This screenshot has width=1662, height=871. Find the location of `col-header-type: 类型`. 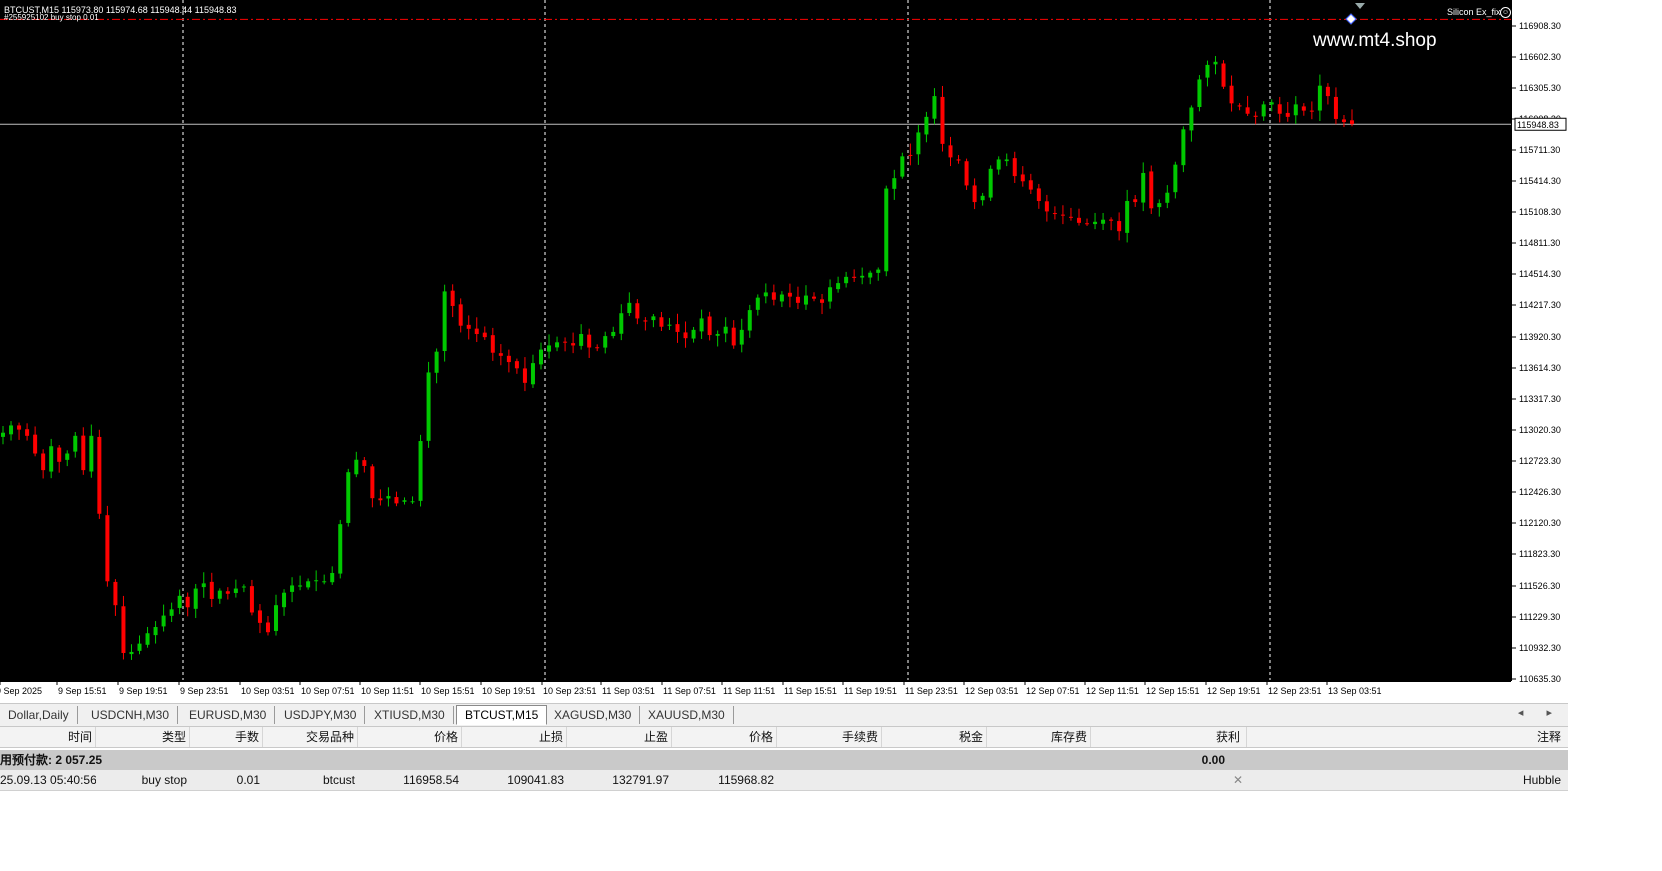

col-header-type: 类型 is located at coordinates (143, 737).